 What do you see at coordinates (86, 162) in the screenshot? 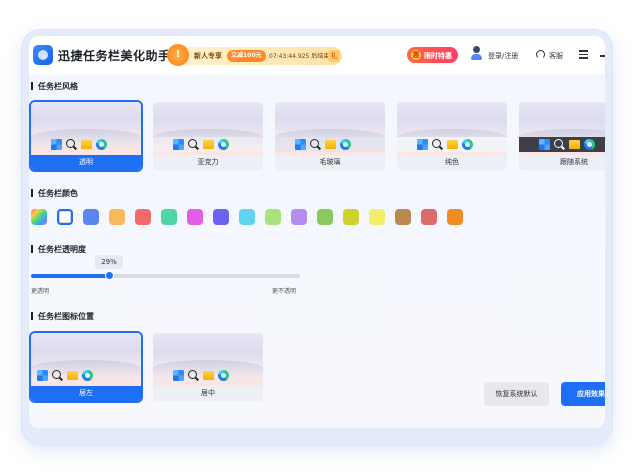
I see `style-option-label: 透明` at bounding box center [86, 162].